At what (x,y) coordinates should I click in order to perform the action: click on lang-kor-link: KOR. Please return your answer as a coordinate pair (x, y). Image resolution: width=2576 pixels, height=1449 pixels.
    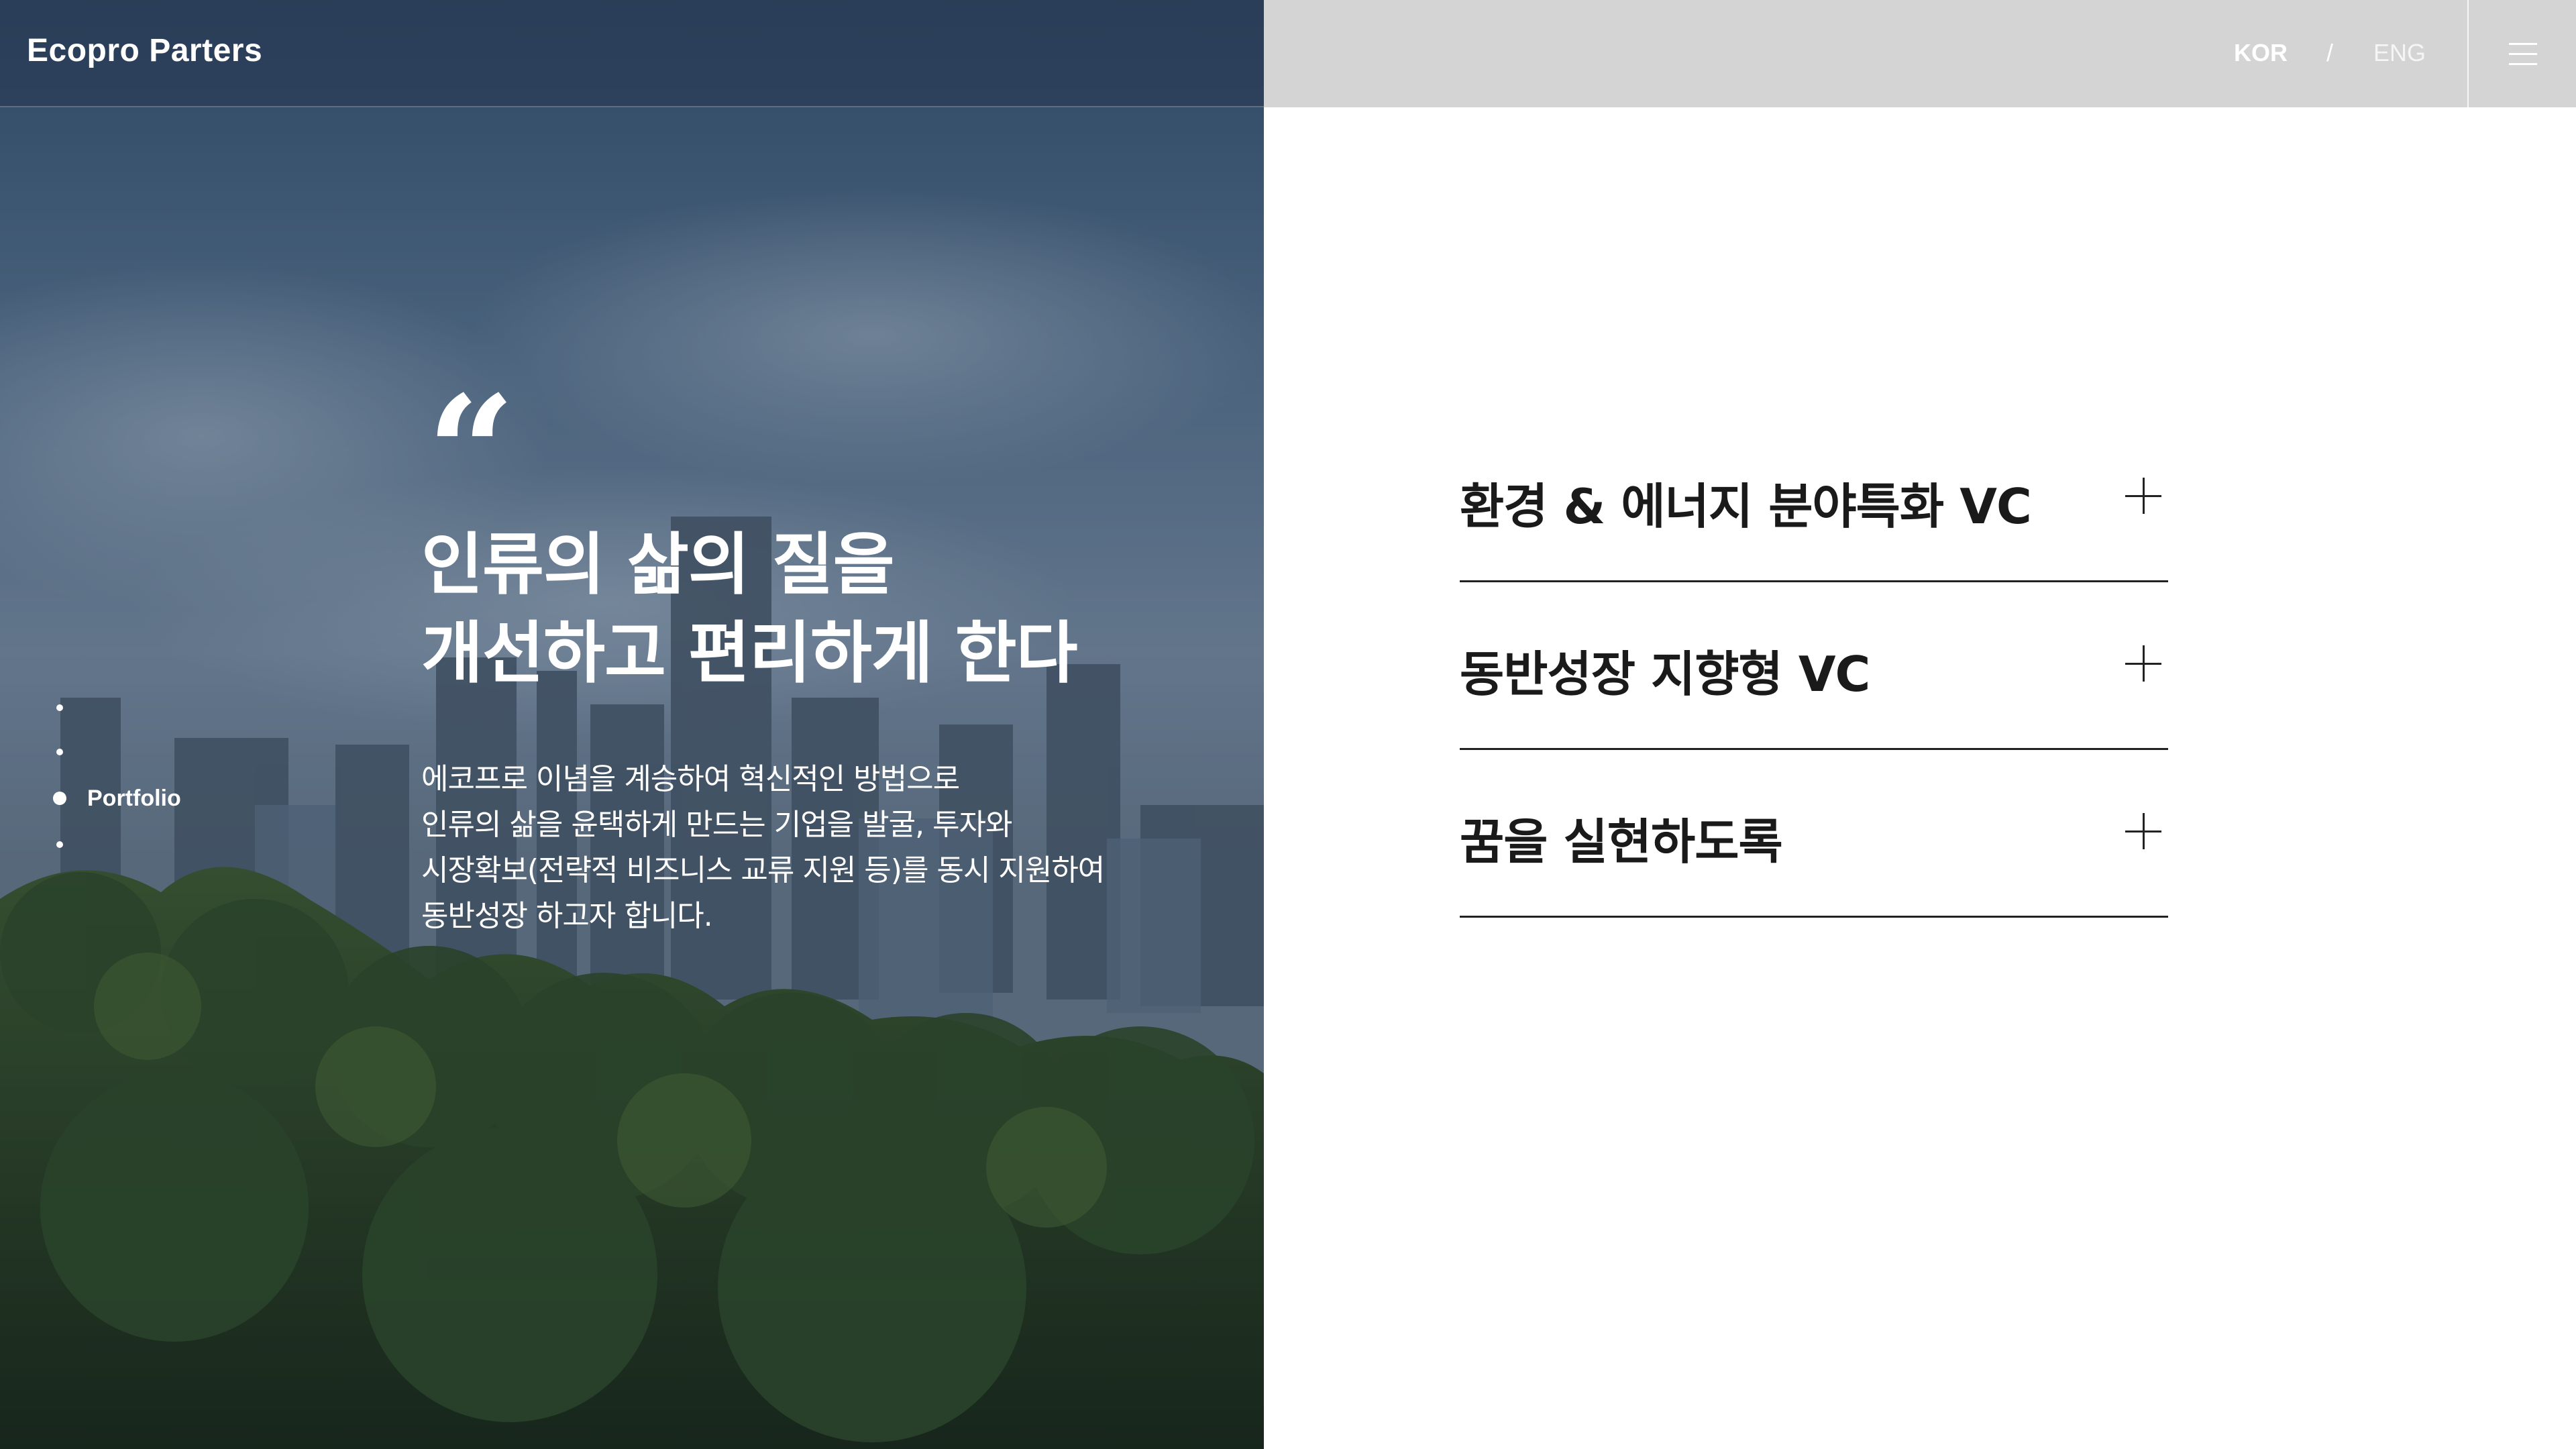
    Looking at the image, I should click on (2261, 53).